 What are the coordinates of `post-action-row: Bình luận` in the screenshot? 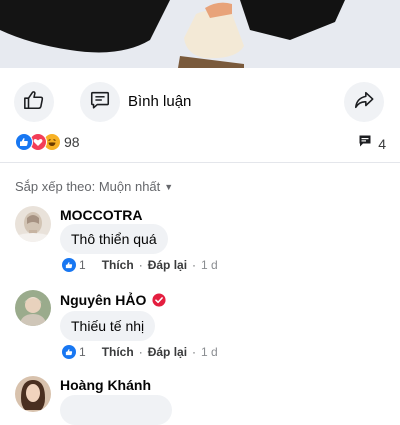 It's located at (200, 102).